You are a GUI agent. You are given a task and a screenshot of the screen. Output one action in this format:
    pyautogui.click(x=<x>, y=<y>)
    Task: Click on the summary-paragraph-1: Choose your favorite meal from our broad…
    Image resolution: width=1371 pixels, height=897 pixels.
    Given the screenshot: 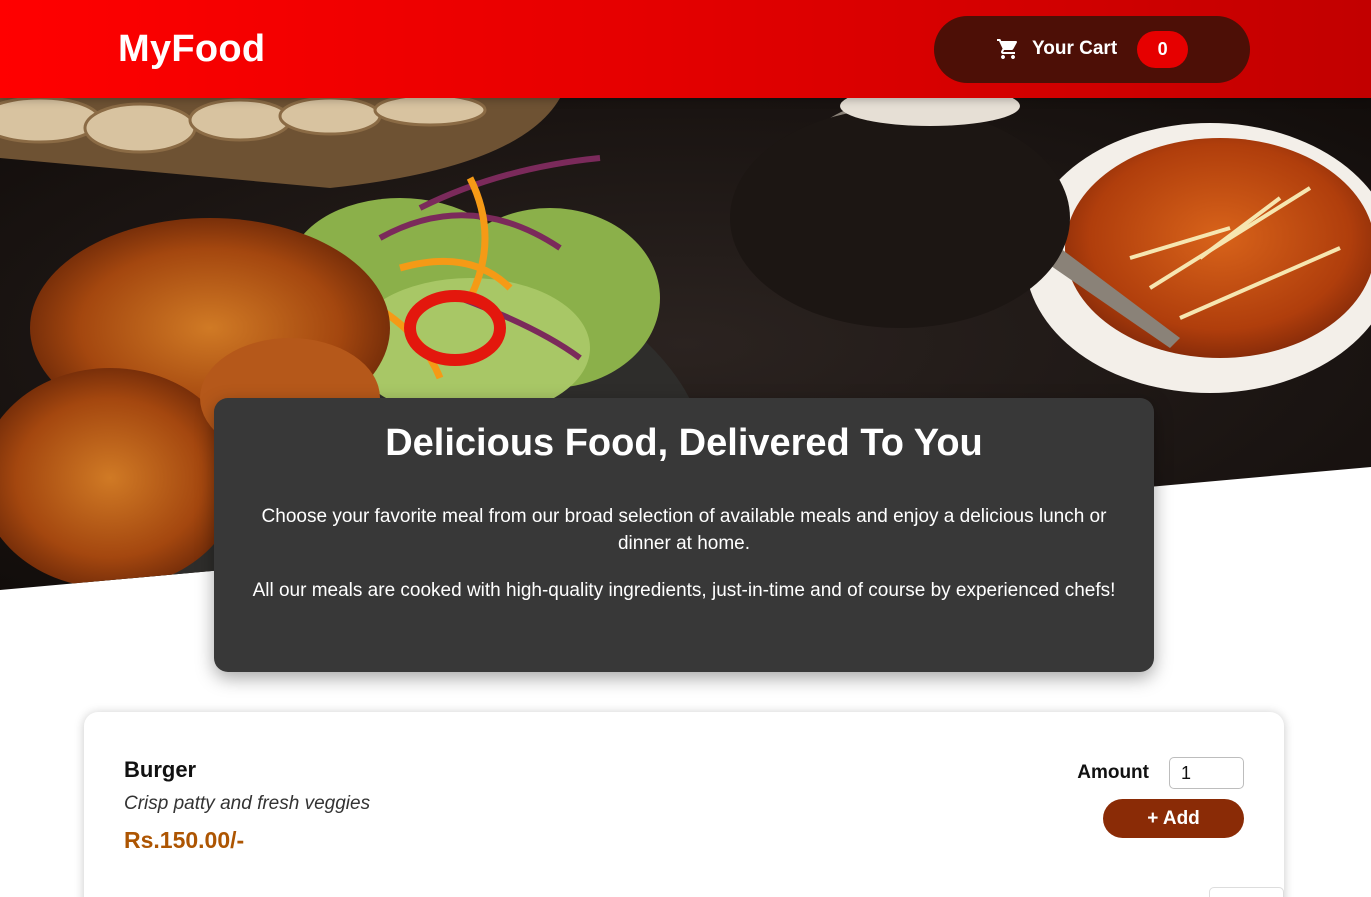 What is the action you would take?
    pyautogui.click(x=684, y=530)
    